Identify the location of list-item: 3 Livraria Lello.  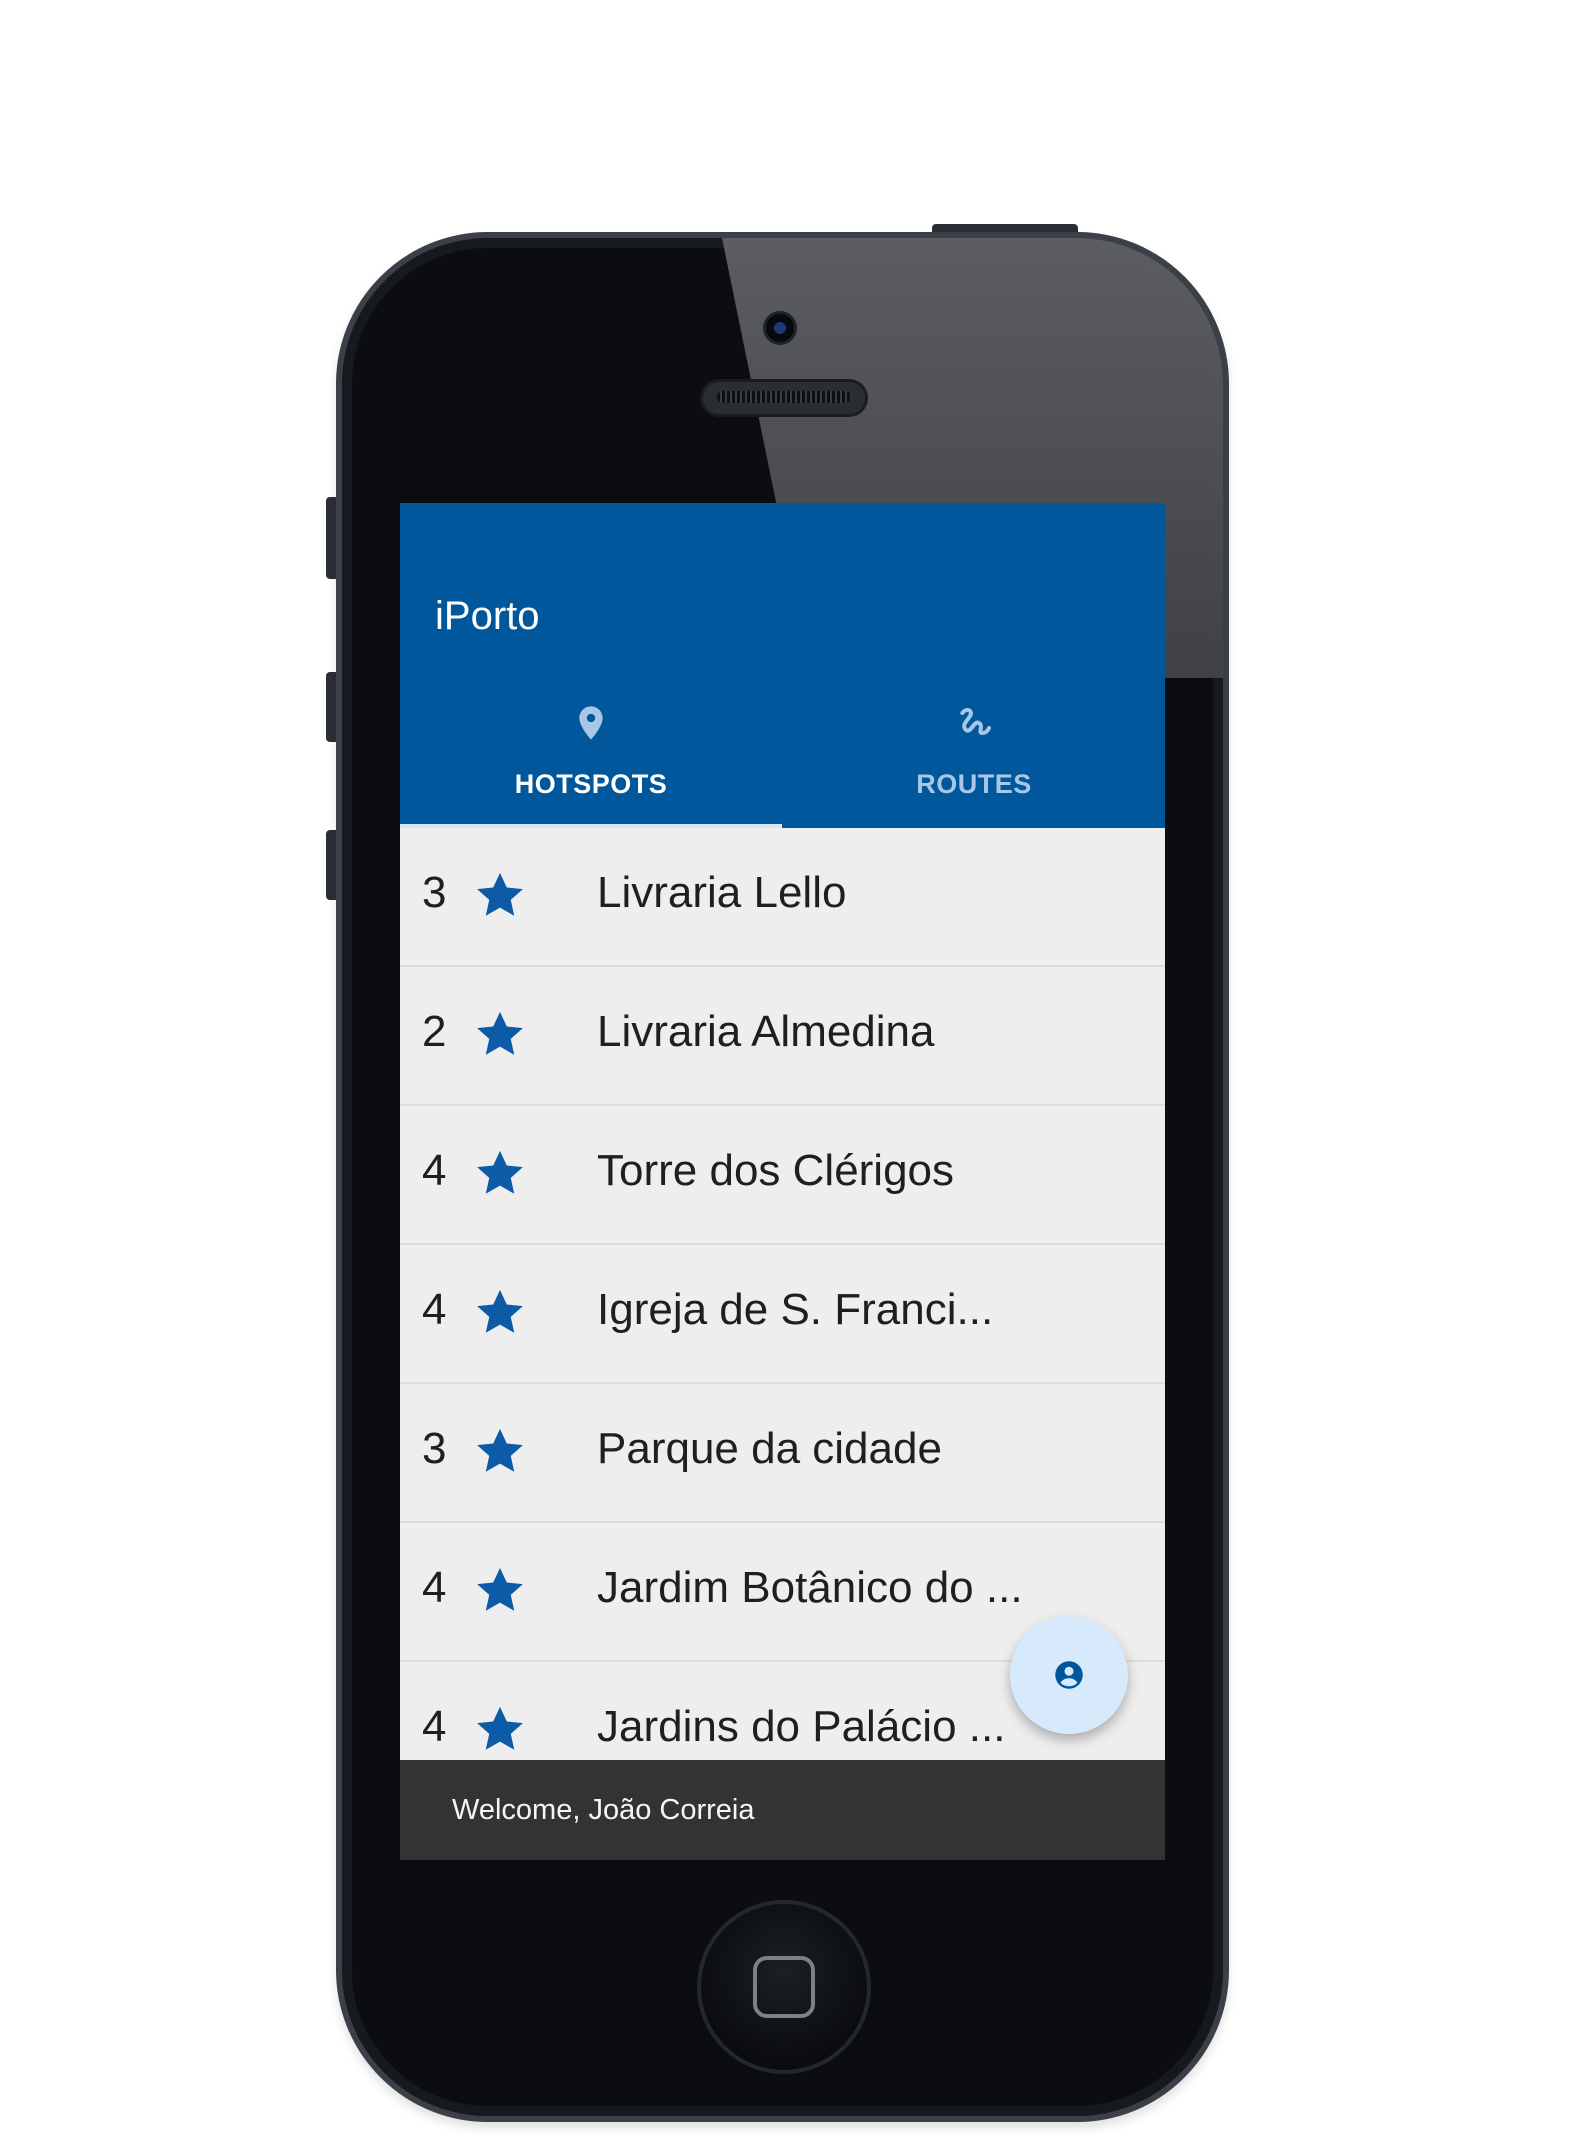
(782, 897).